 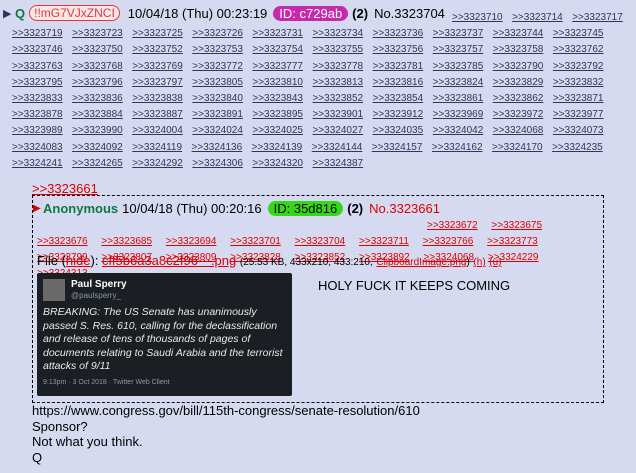 I want to click on backlink: >>3323766, so click(x=448, y=242).